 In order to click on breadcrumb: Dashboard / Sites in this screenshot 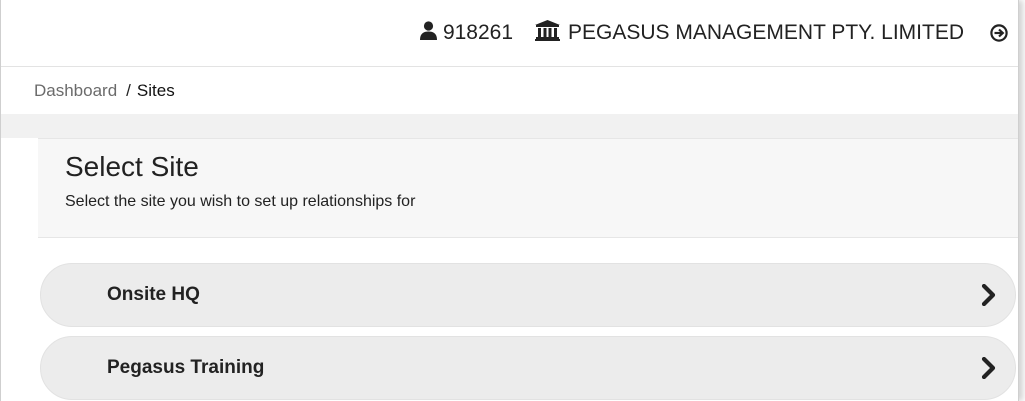, I will do `click(509, 90)`.